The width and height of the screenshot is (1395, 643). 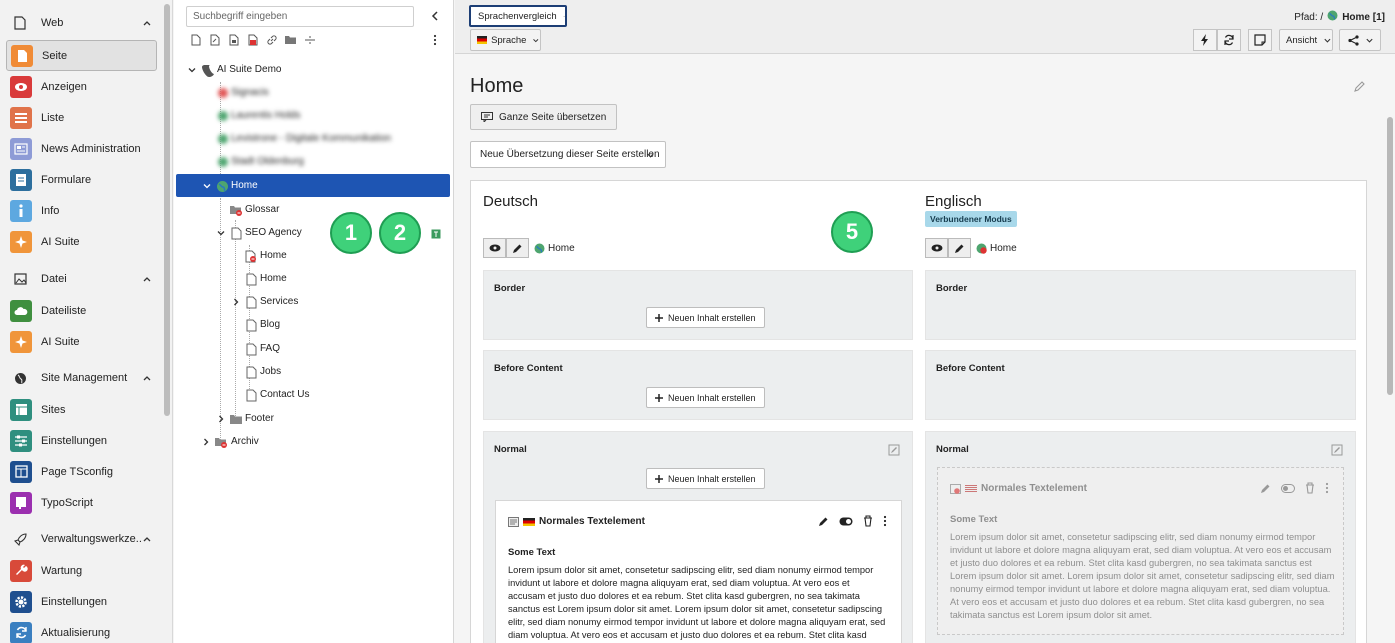 I want to click on module-news-administration: News Administration, so click(x=81, y=148).